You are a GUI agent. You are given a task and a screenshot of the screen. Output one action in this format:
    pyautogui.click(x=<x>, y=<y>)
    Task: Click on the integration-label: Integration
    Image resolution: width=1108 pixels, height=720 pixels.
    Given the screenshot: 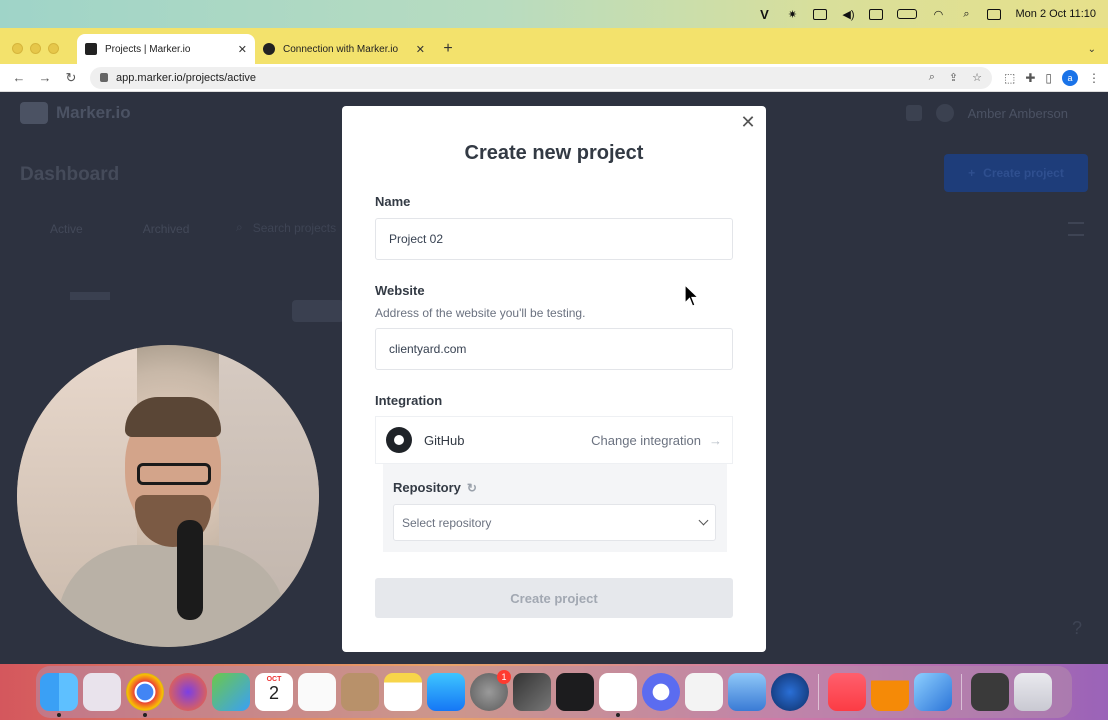 What is the action you would take?
    pyautogui.click(x=409, y=400)
    